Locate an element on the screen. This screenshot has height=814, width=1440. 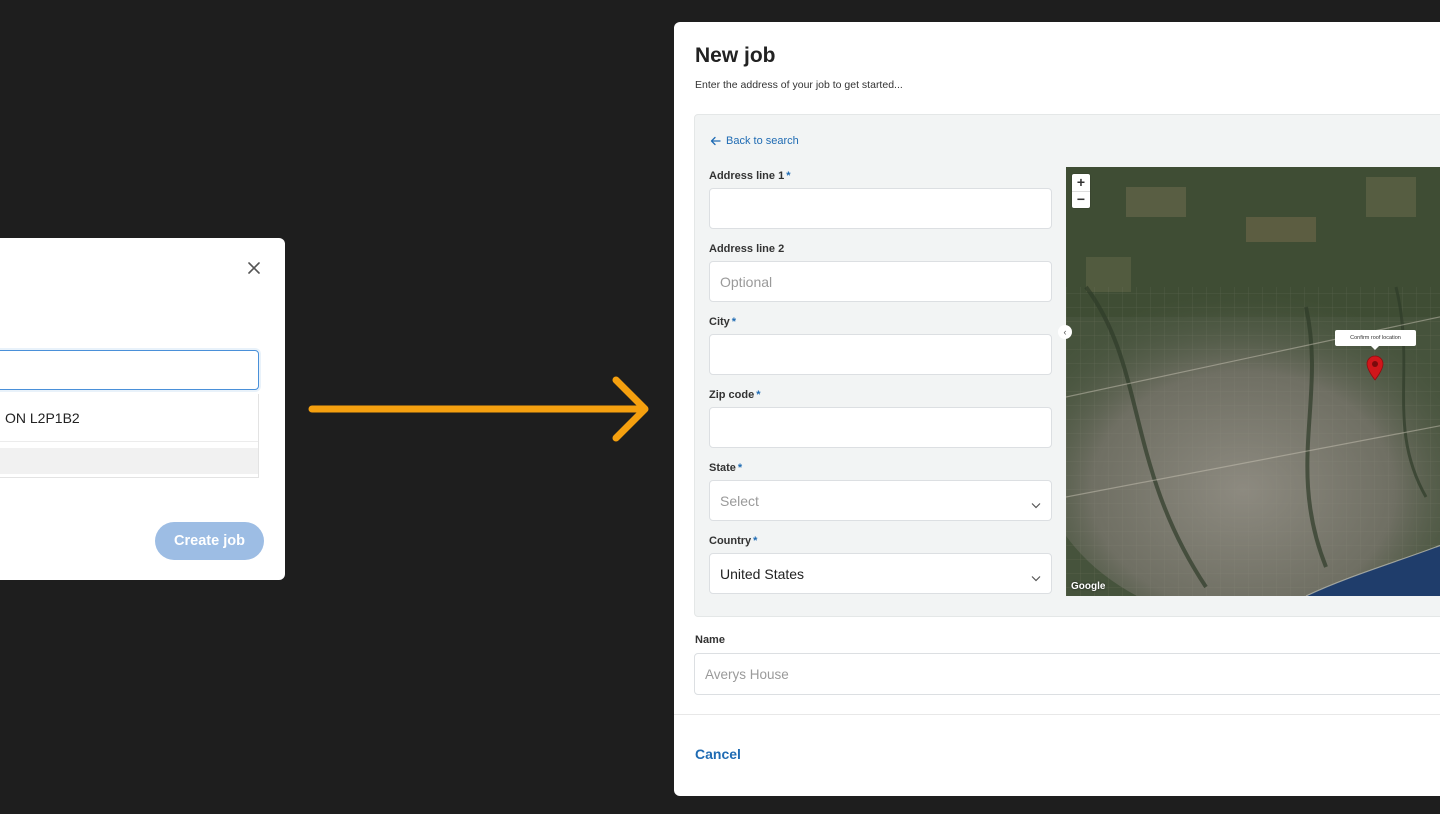
map-pin-icon is located at coordinates (1375, 370).